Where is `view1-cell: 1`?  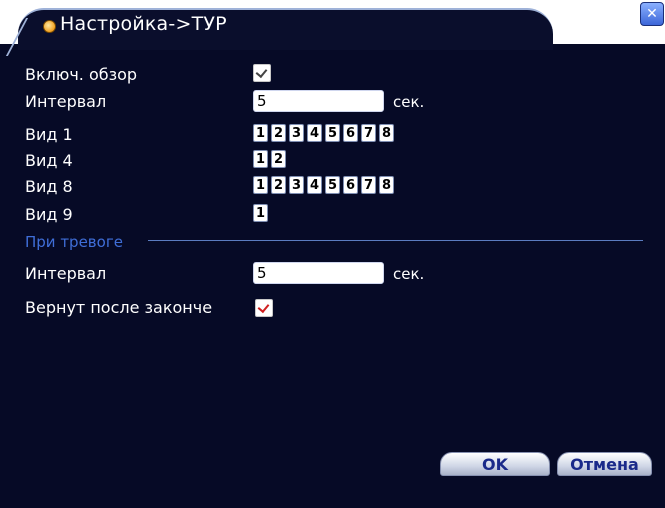
view1-cell: 1 is located at coordinates (260, 133).